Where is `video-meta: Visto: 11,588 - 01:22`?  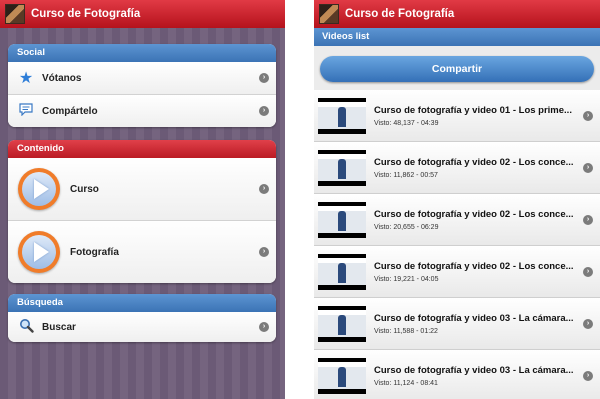
video-meta: Visto: 11,588 - 01:22 is located at coordinates (406, 331).